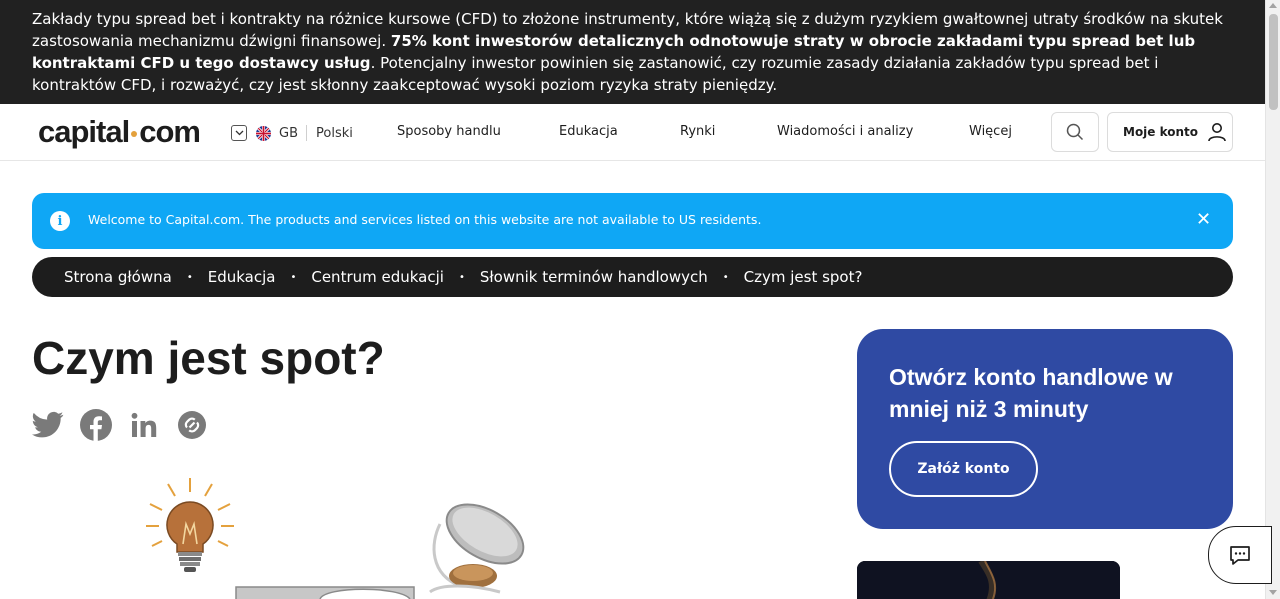 The image size is (1280, 599). I want to click on lightbulb-icon, so click(190, 525).